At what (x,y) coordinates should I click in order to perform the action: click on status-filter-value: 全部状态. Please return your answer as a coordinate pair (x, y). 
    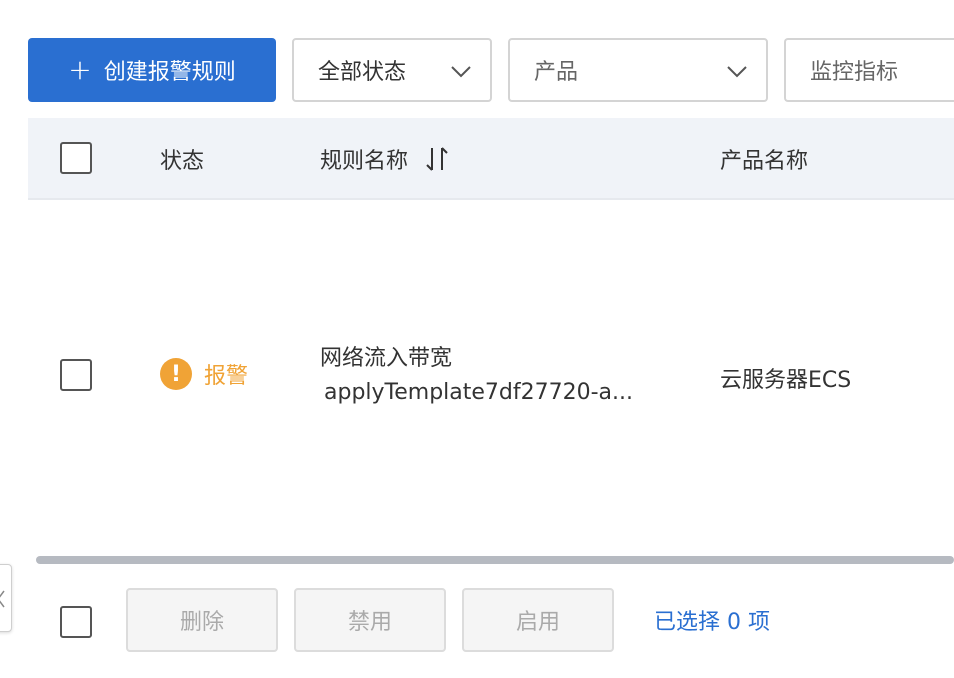
    Looking at the image, I should click on (362, 72).